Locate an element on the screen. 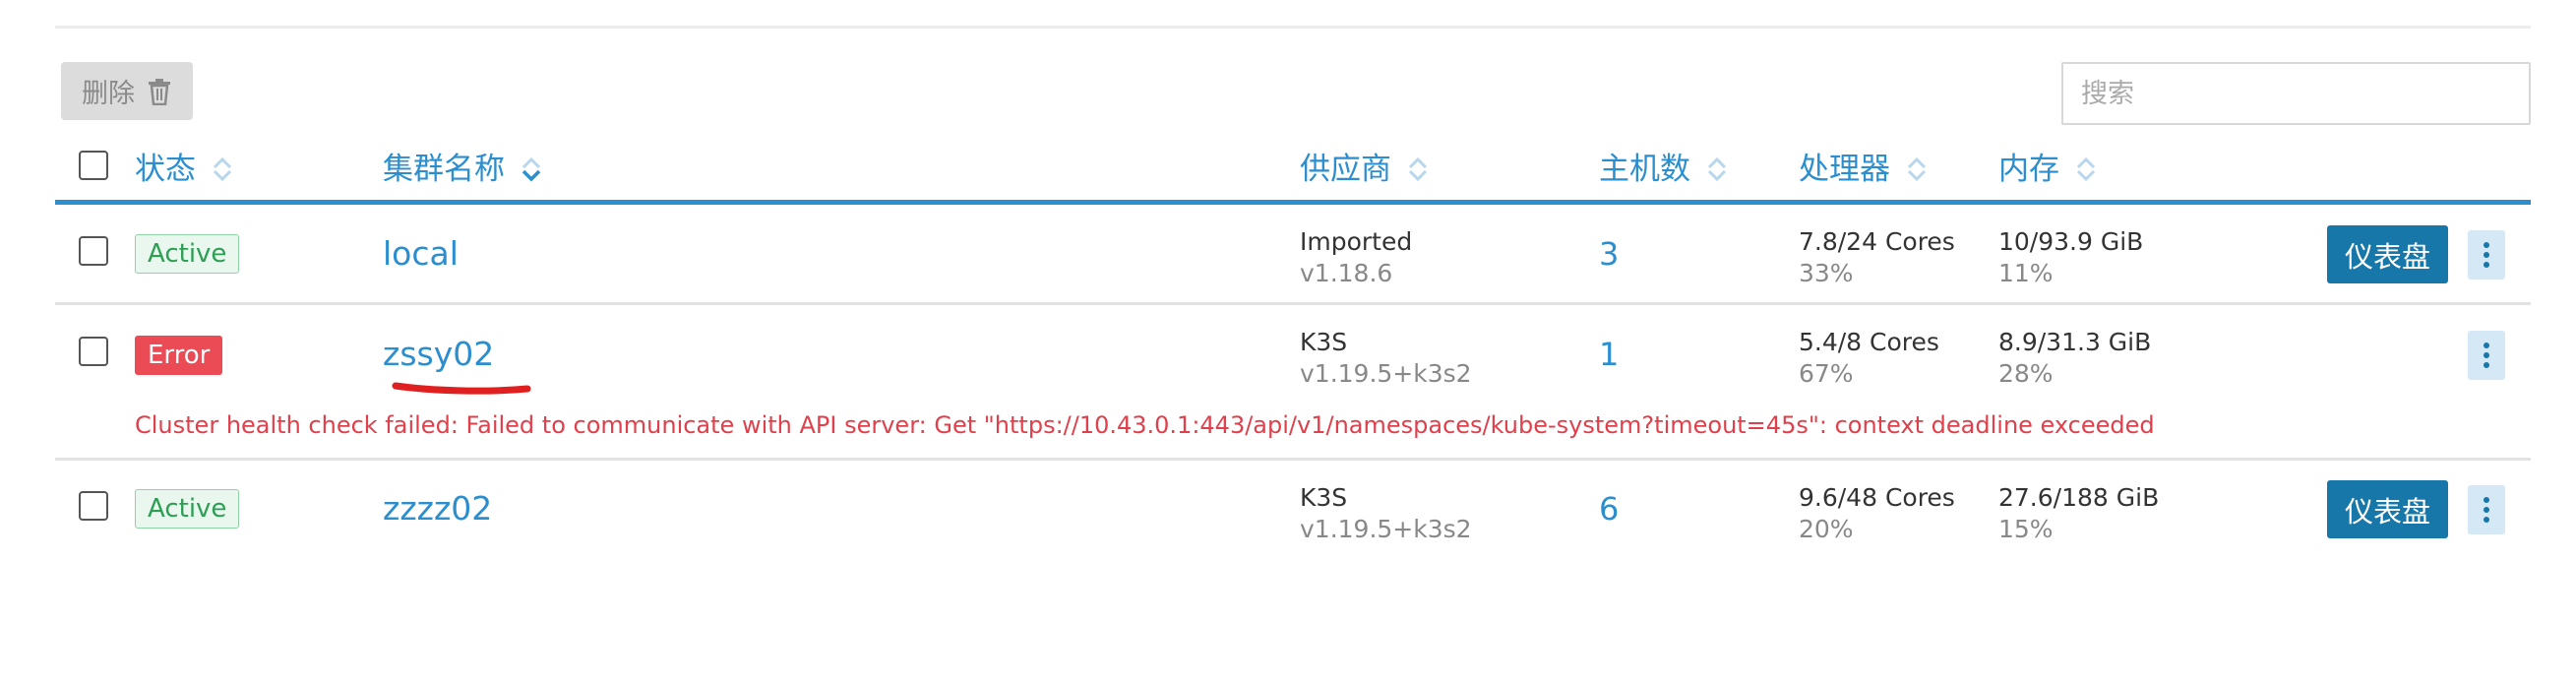  cpu-usage: 7.8/24 Cores is located at coordinates (1877, 241).